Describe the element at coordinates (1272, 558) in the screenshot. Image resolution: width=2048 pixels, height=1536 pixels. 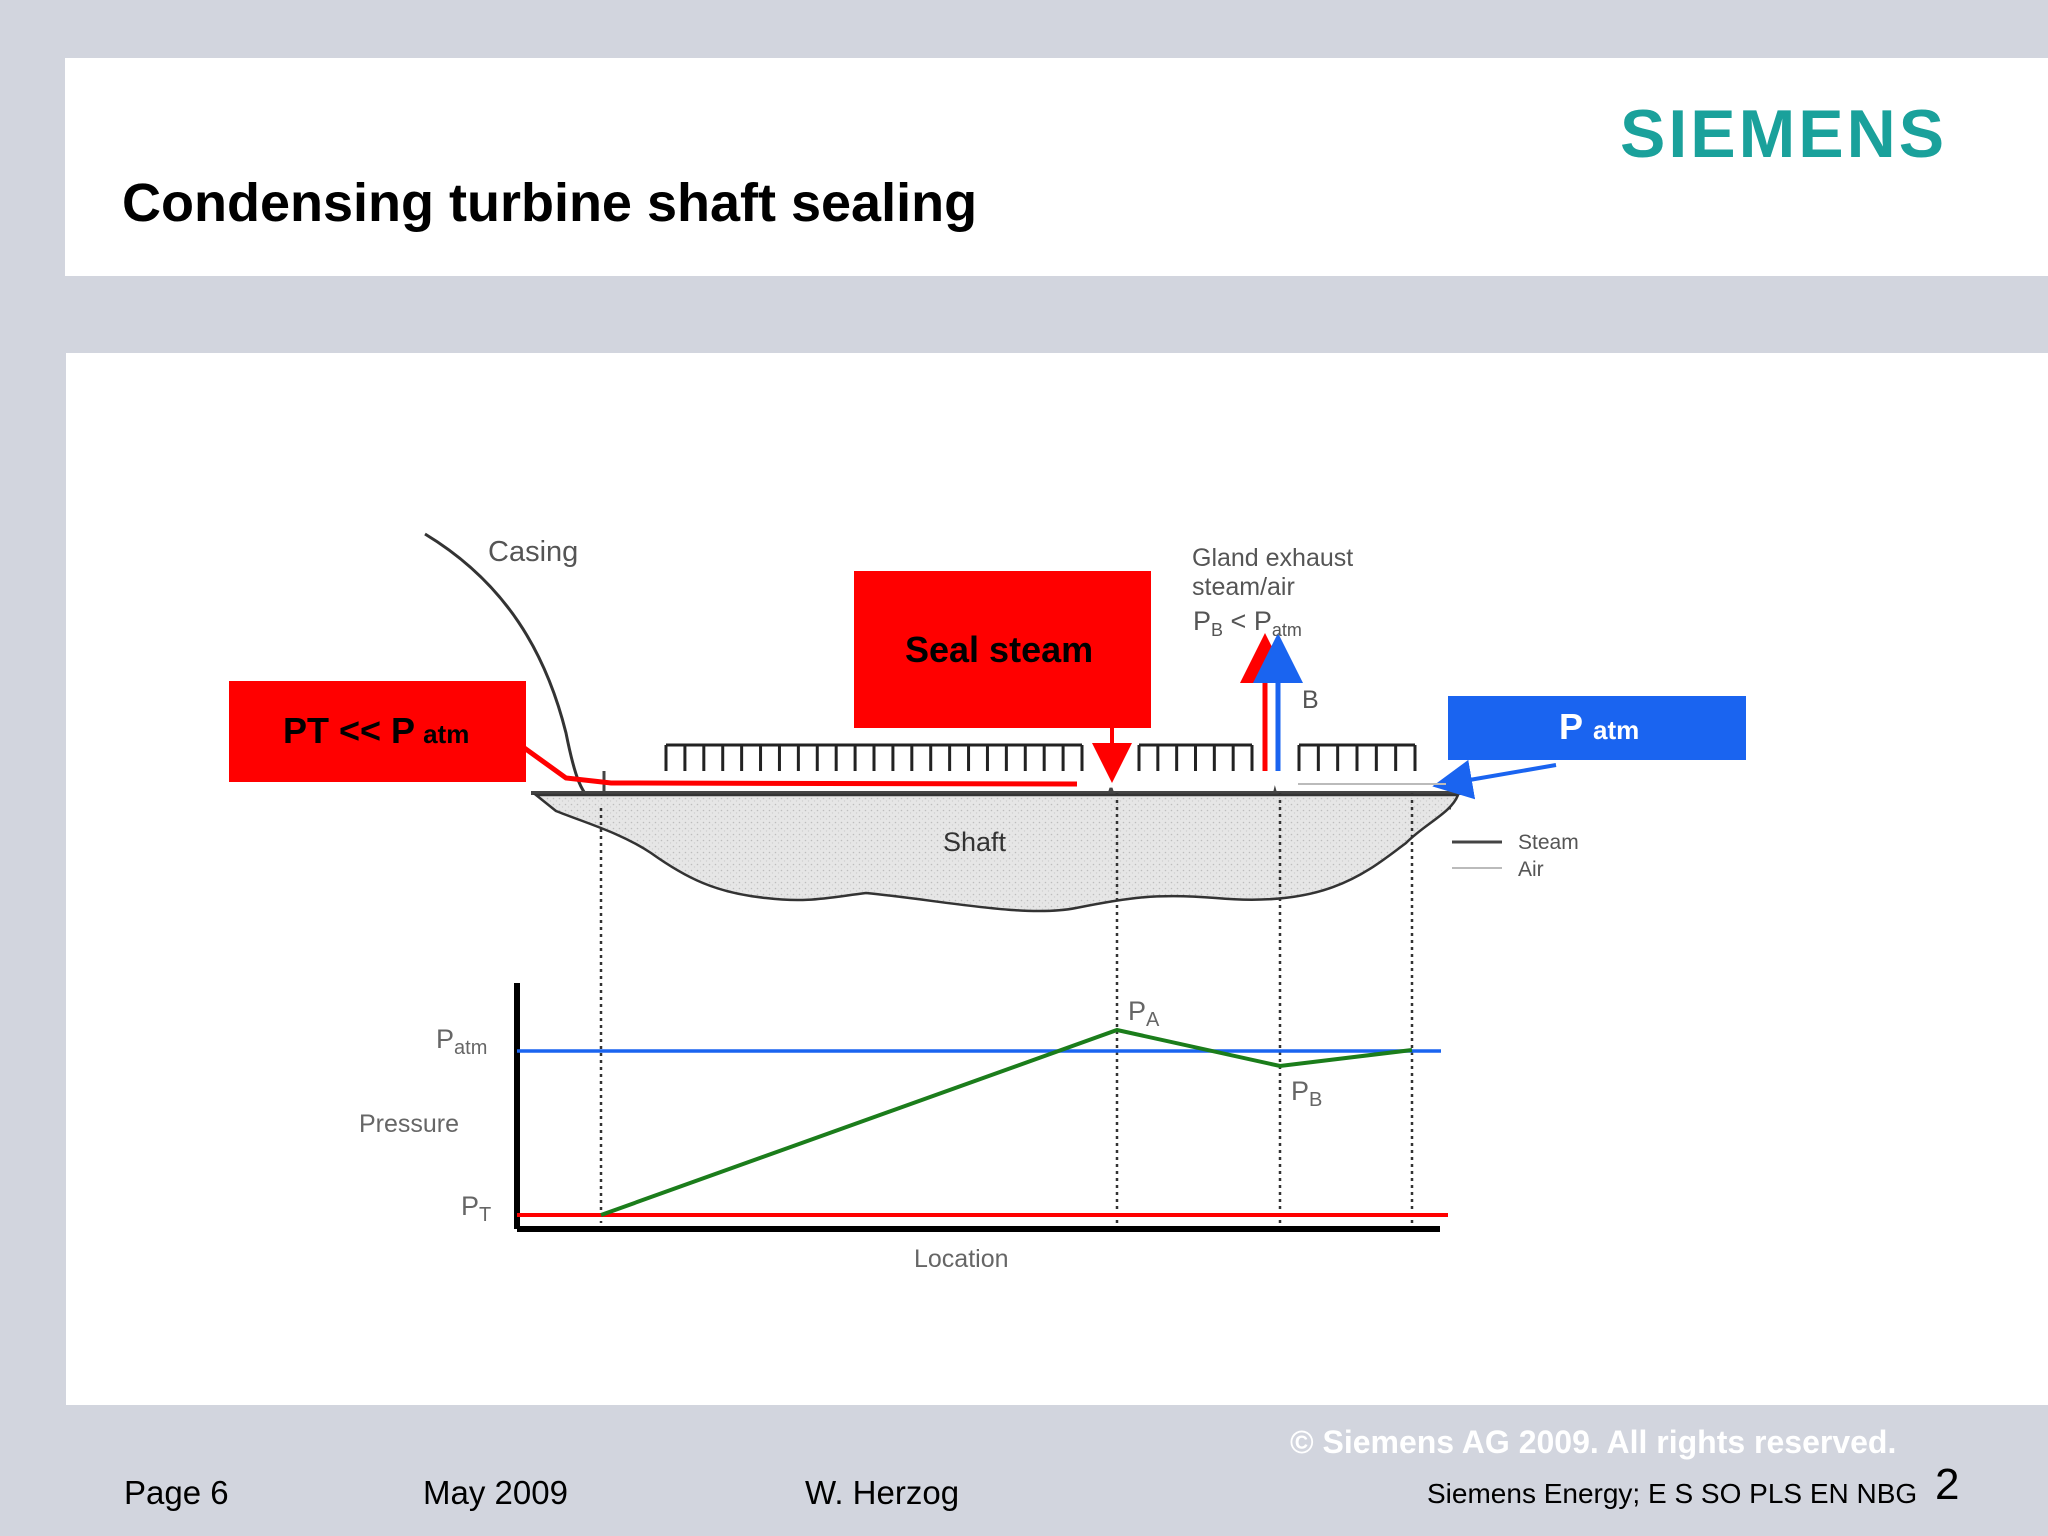
I see `gland-exhaust-label-line1: Gland exhaust` at that location.